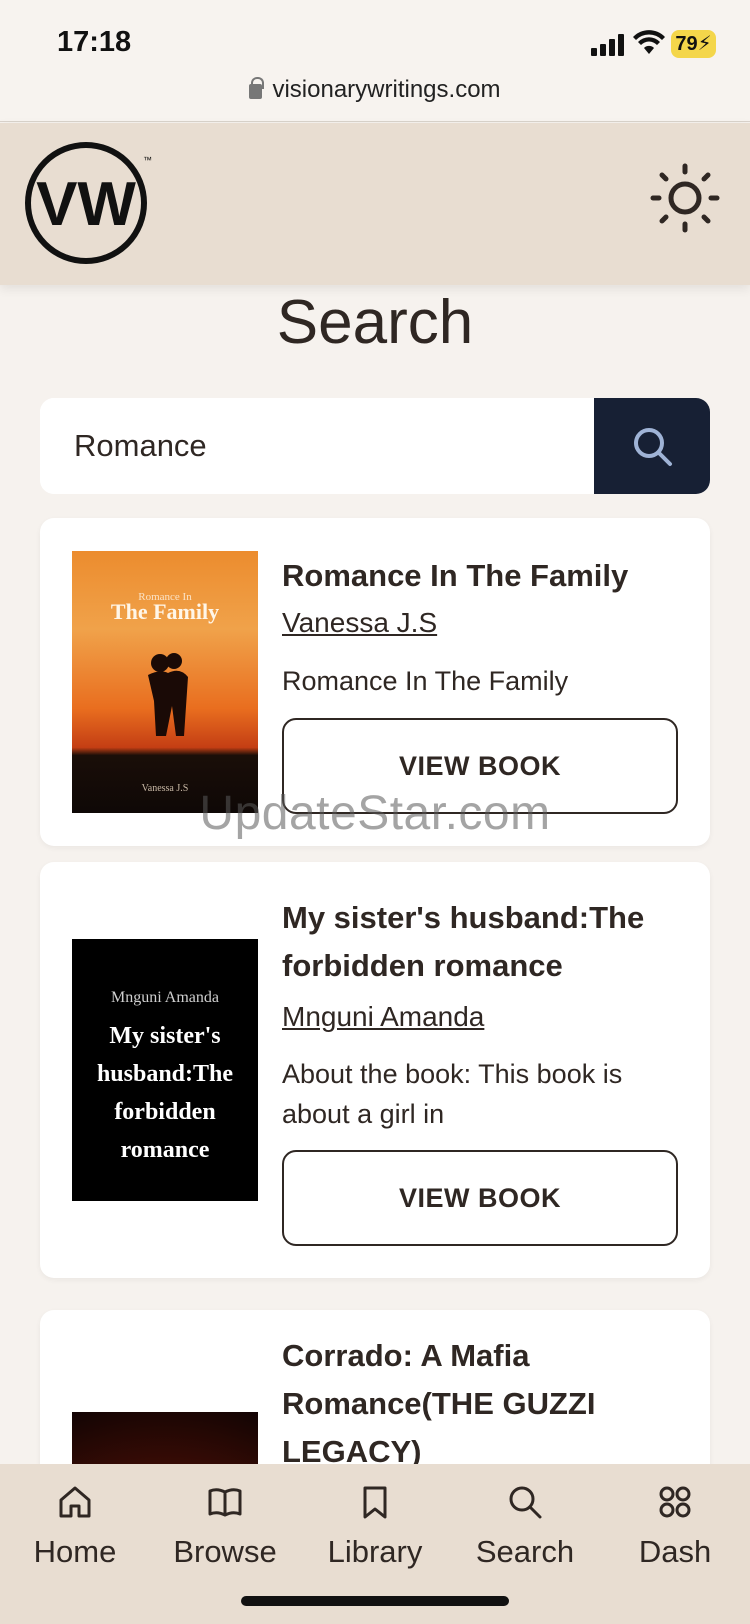  Describe the element at coordinates (482, 576) in the screenshot. I see `book-title: Romance In The Family` at that location.